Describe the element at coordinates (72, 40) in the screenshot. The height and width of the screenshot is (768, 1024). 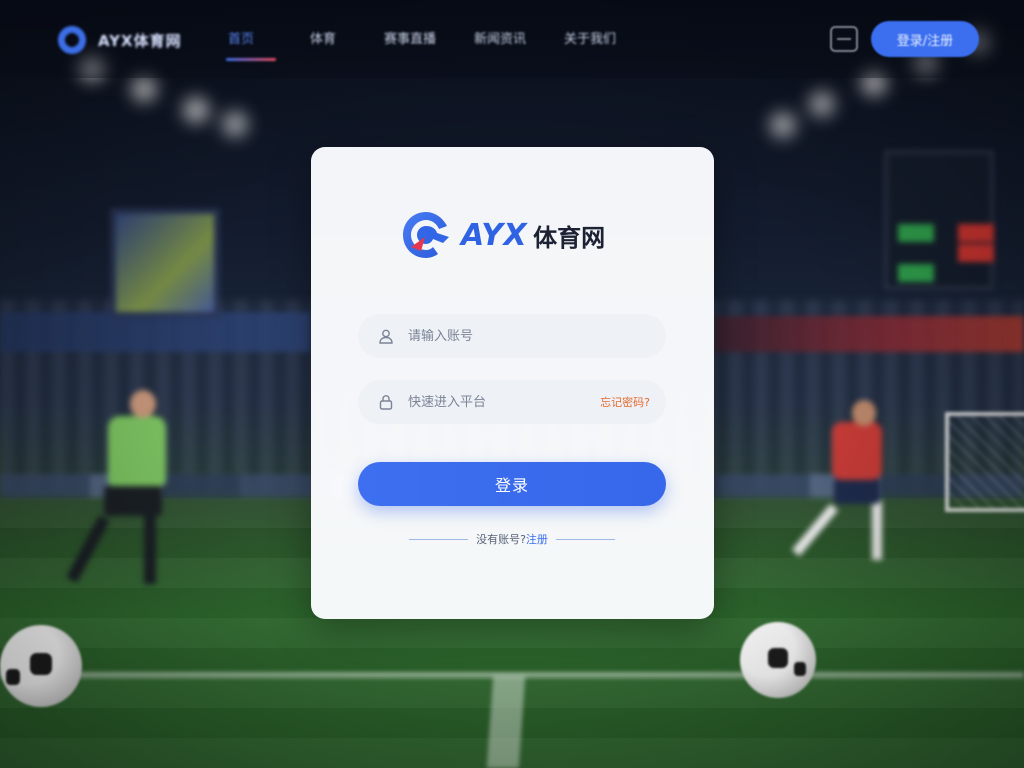
I see `logo-mark-icon` at that location.